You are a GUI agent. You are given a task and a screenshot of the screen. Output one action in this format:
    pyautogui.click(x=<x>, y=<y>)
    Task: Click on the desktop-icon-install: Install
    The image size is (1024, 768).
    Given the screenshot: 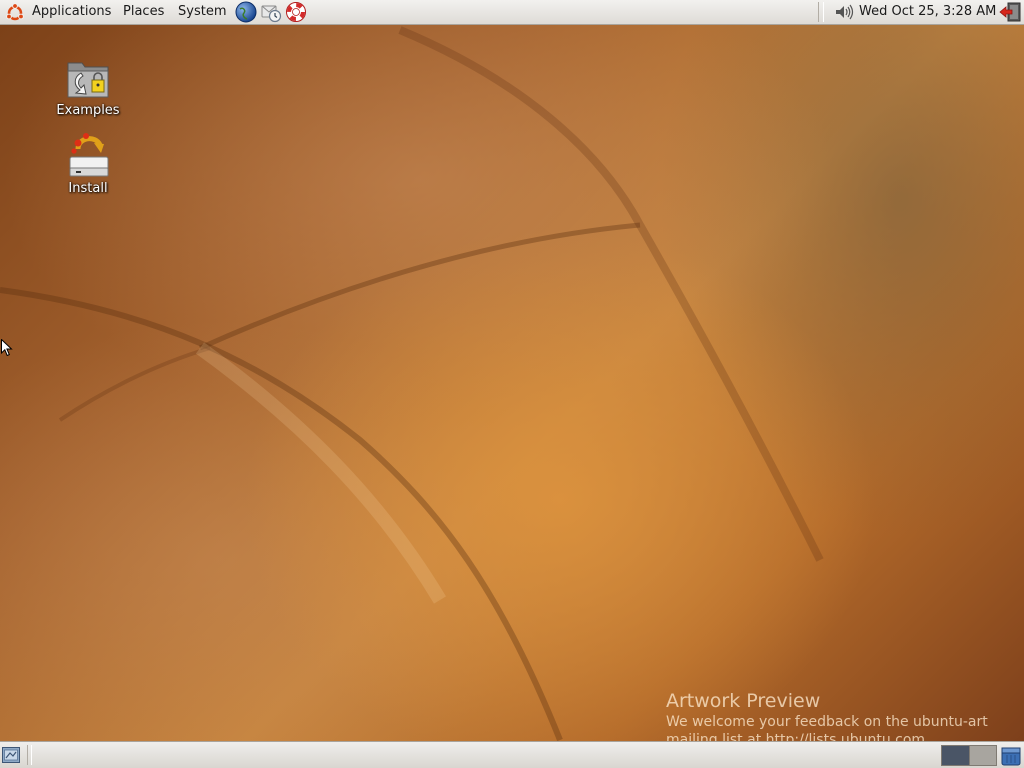 What is the action you would take?
    pyautogui.click(x=88, y=163)
    